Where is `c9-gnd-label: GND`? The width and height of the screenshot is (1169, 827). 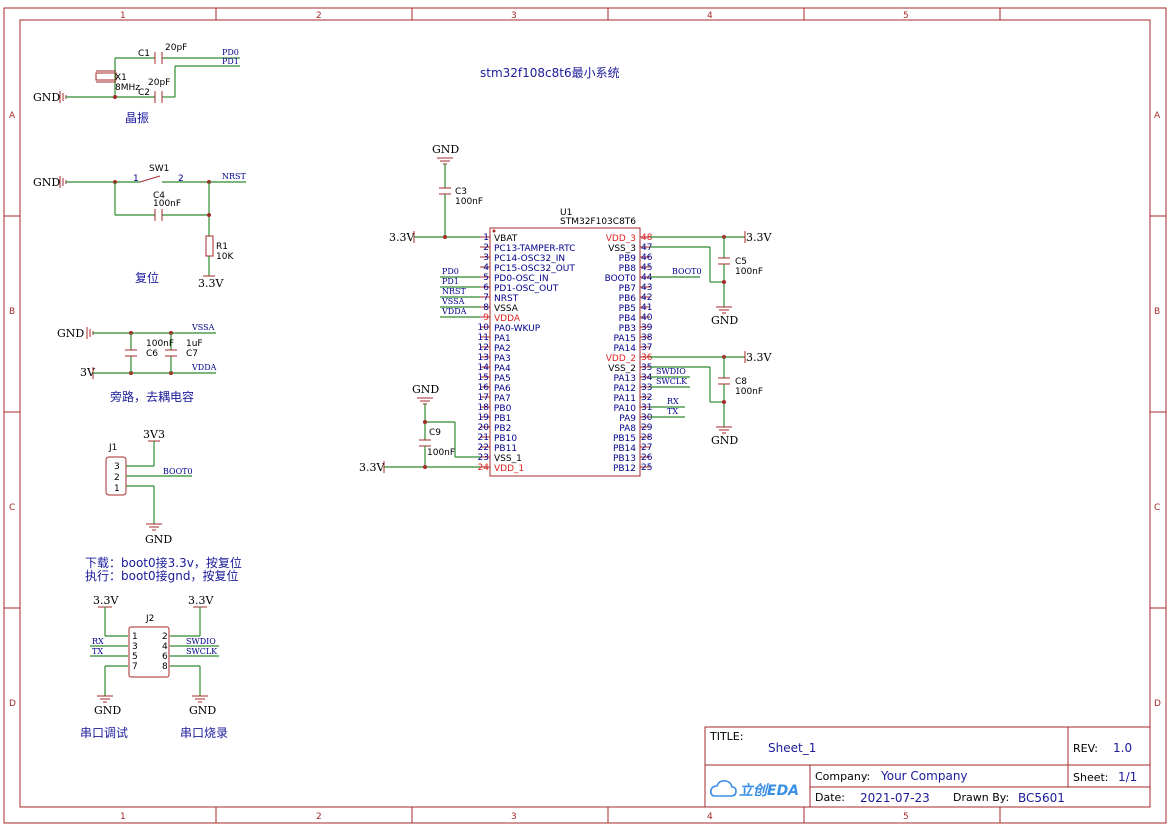 c9-gnd-label: GND is located at coordinates (425, 389).